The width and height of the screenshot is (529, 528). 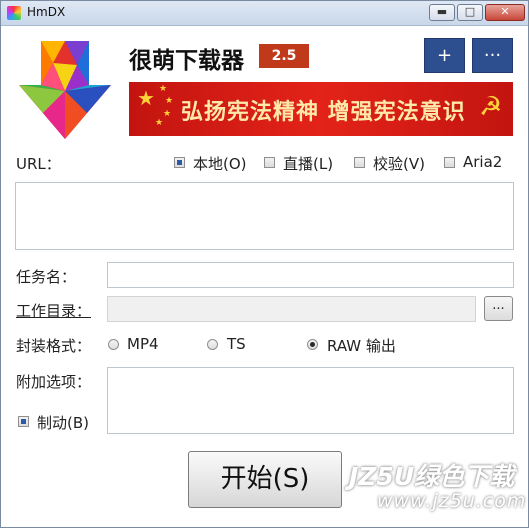 What do you see at coordinates (265, 479) in the screenshot?
I see `start-button: 开始(S)` at bounding box center [265, 479].